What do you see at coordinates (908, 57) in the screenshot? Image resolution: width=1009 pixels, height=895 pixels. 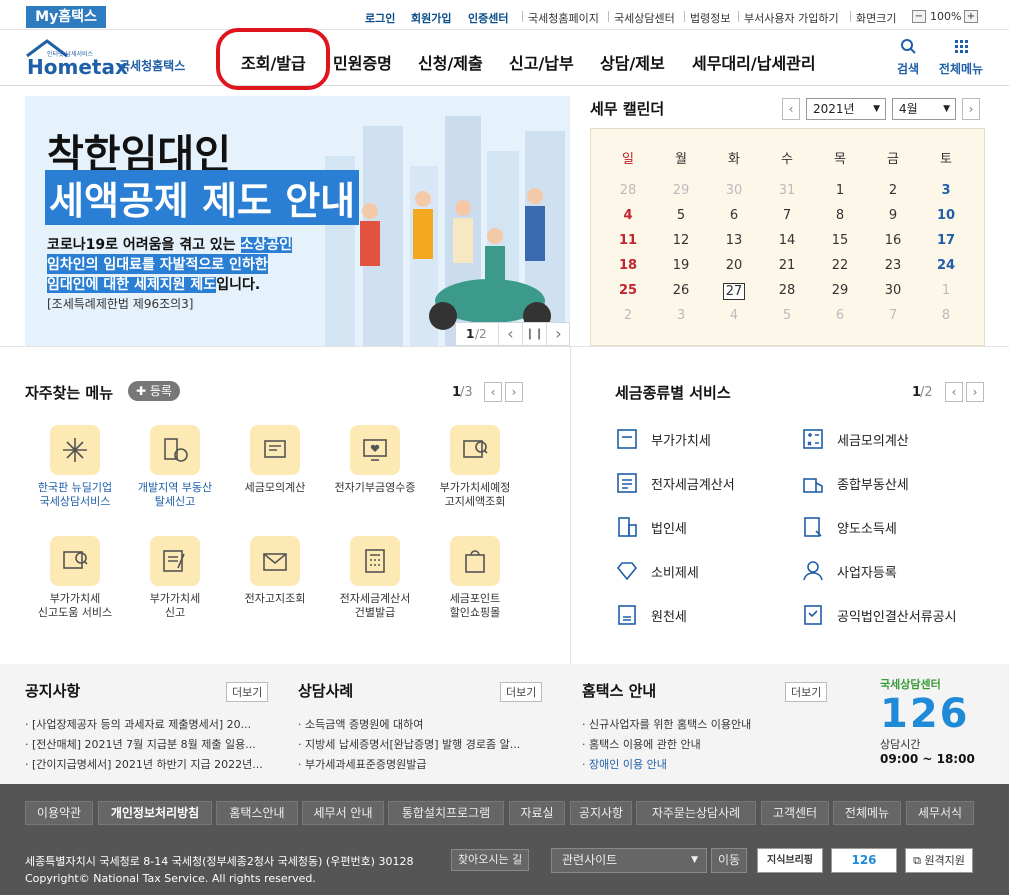 I see `search-button: 검색` at bounding box center [908, 57].